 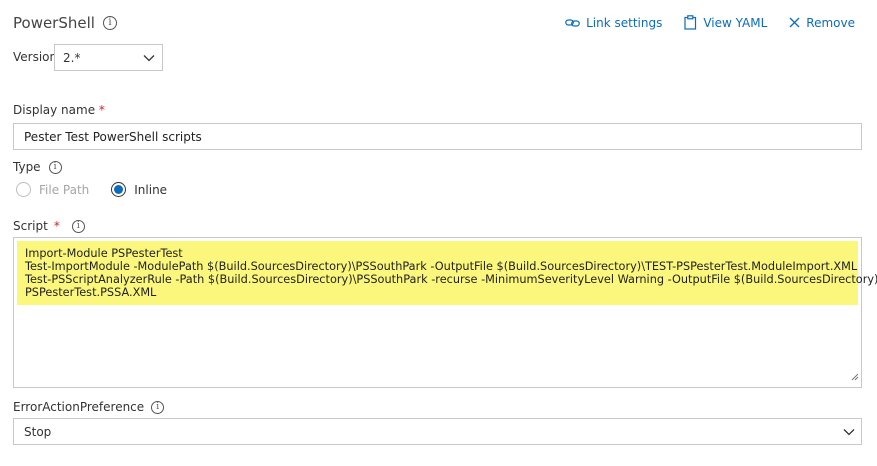 What do you see at coordinates (64, 189) in the screenshot?
I see `radio-file-path-label: File Path` at bounding box center [64, 189].